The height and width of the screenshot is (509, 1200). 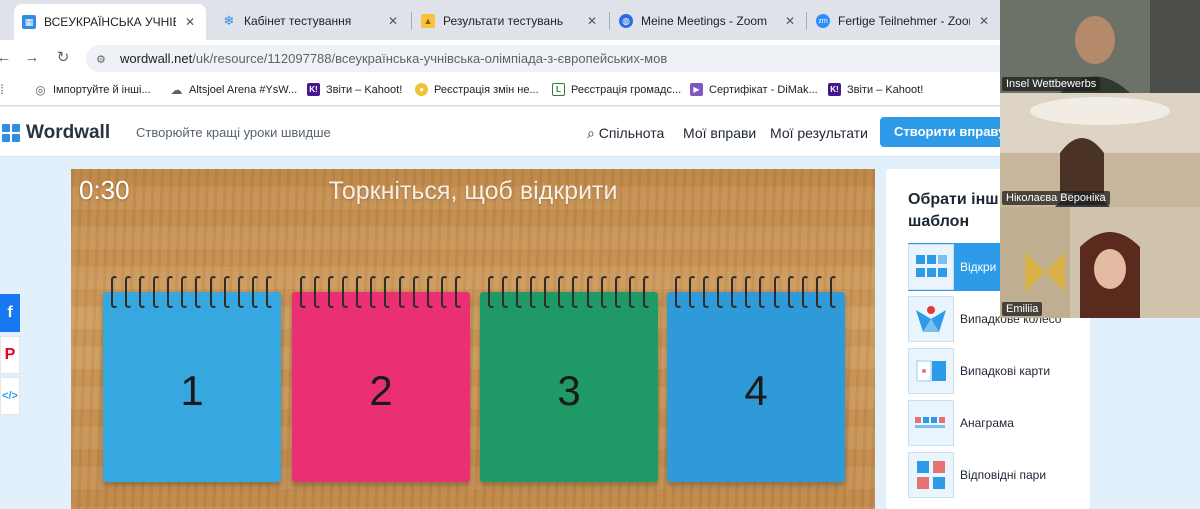 I want to click on tab-zoom-meetings: ◍ Meine Meetings - Zoom ✕, so click(x=708, y=21).